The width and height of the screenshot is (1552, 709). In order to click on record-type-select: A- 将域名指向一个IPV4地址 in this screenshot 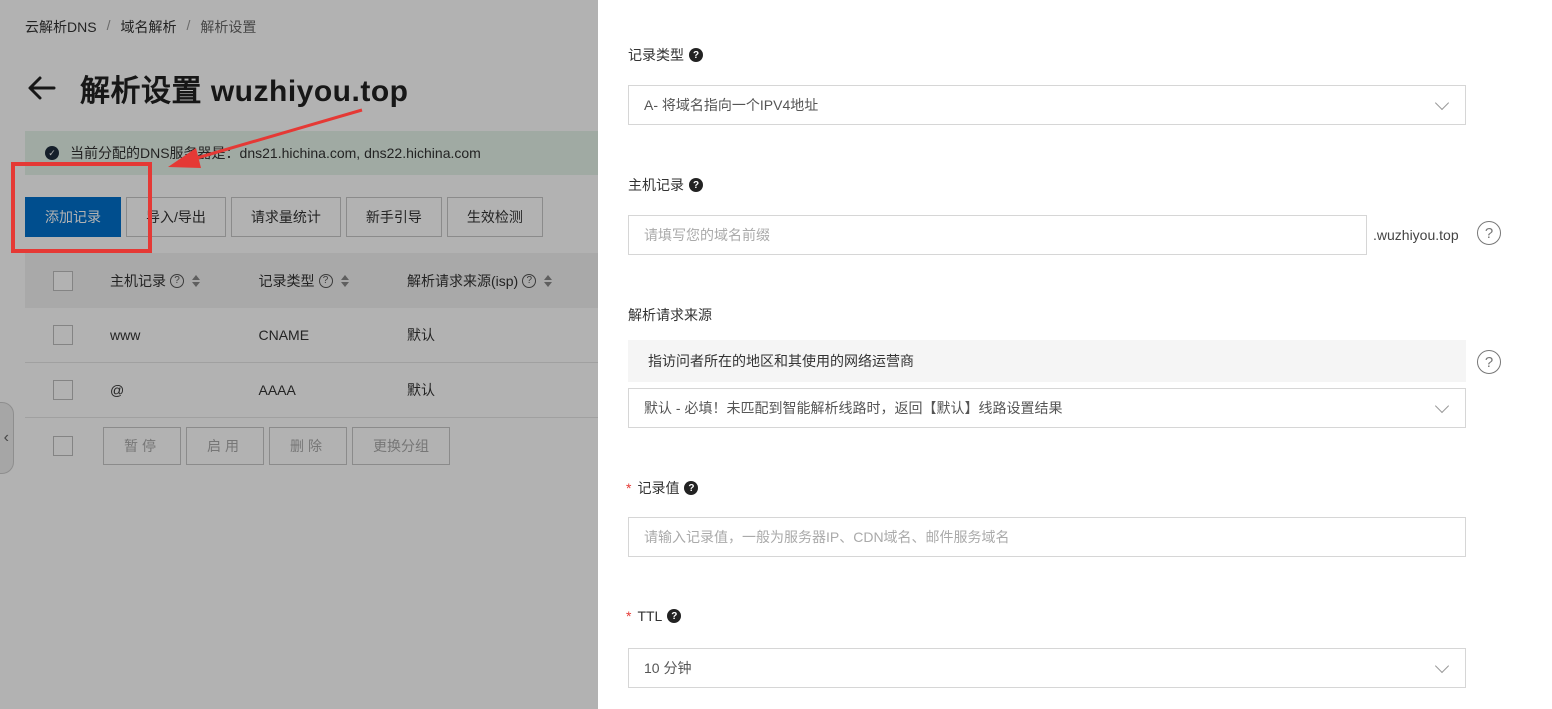, I will do `click(1047, 105)`.